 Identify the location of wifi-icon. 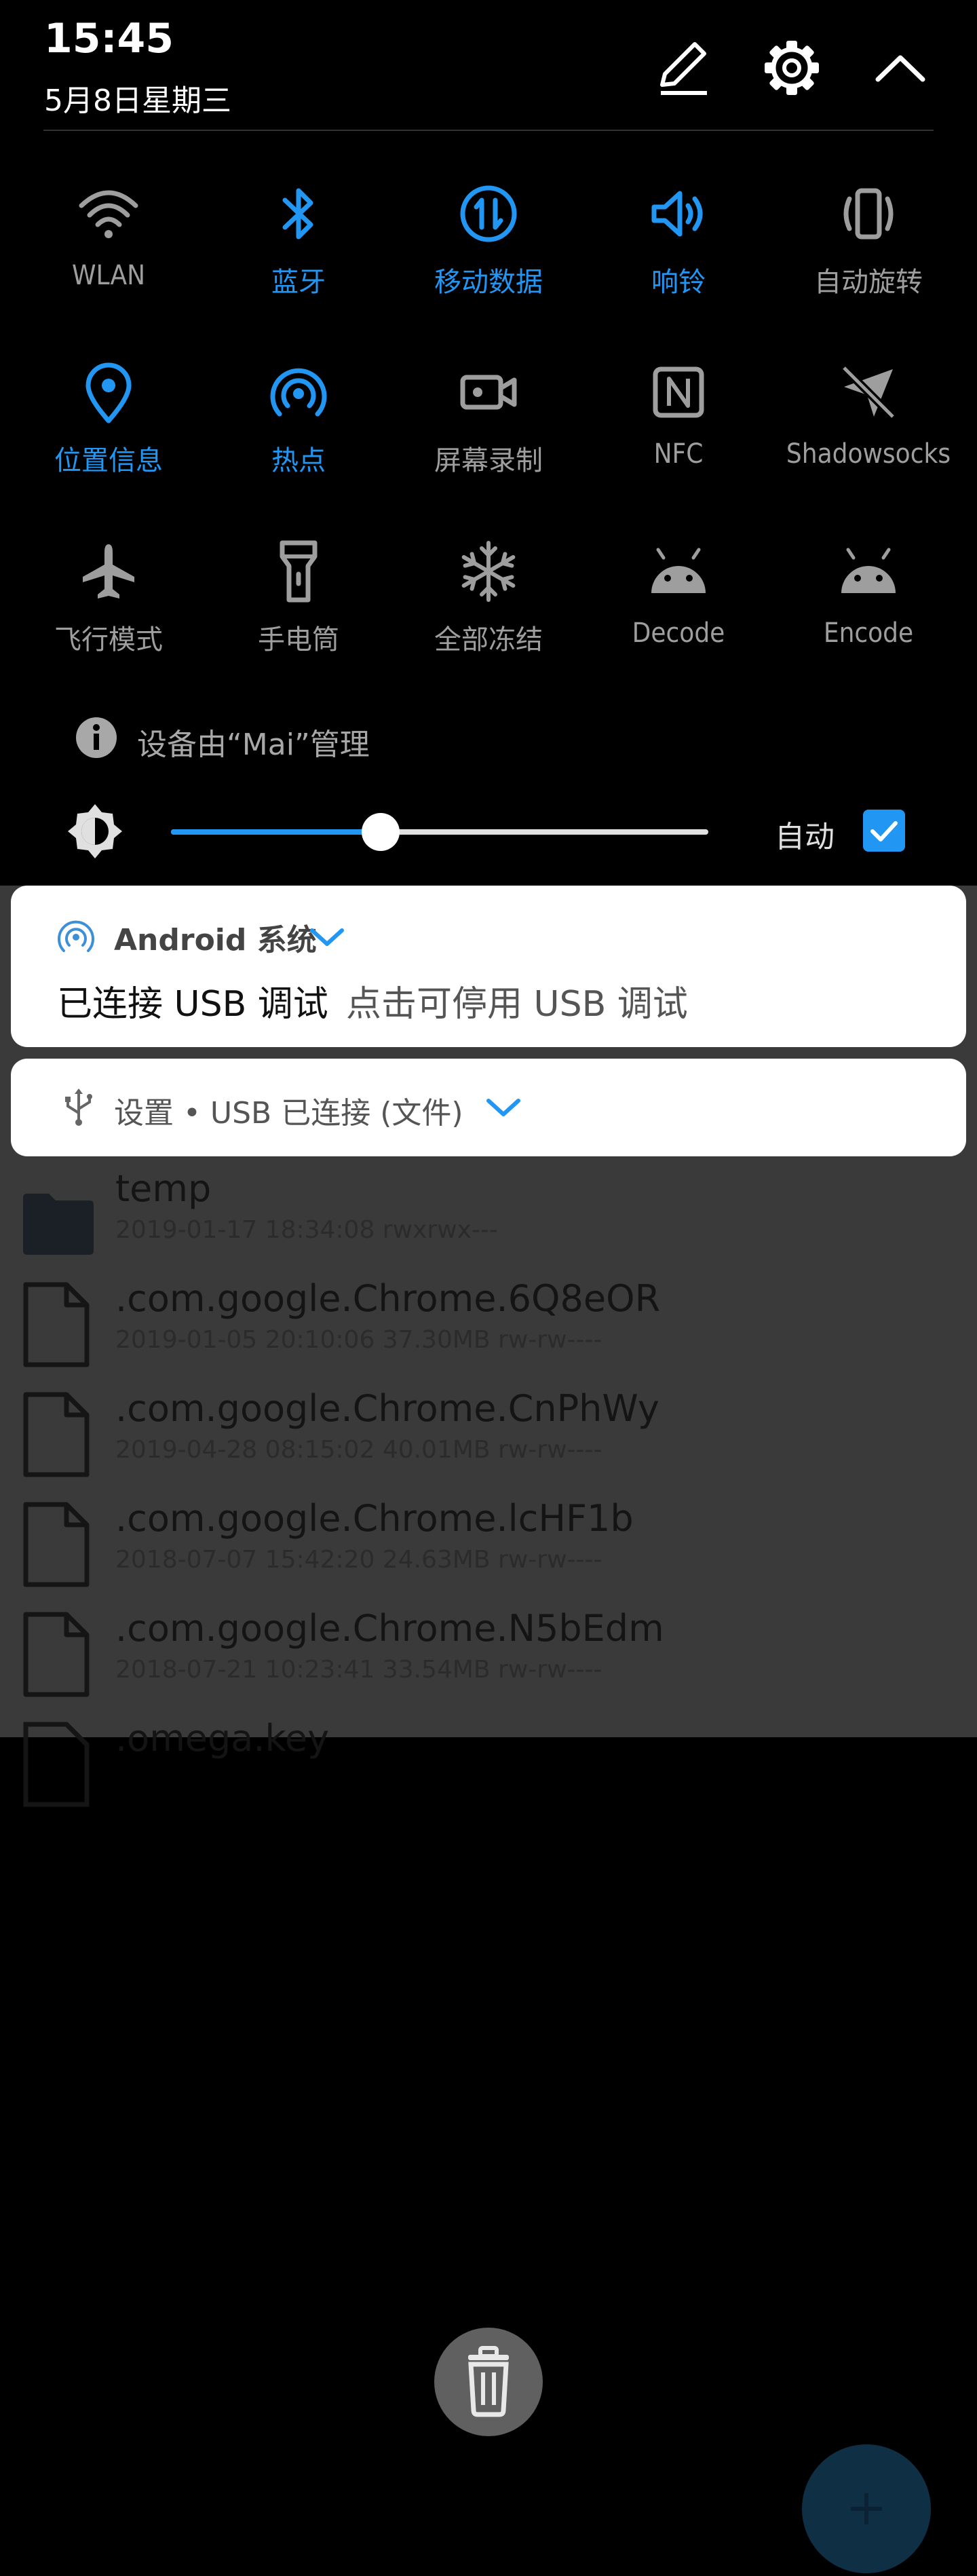
(109, 214).